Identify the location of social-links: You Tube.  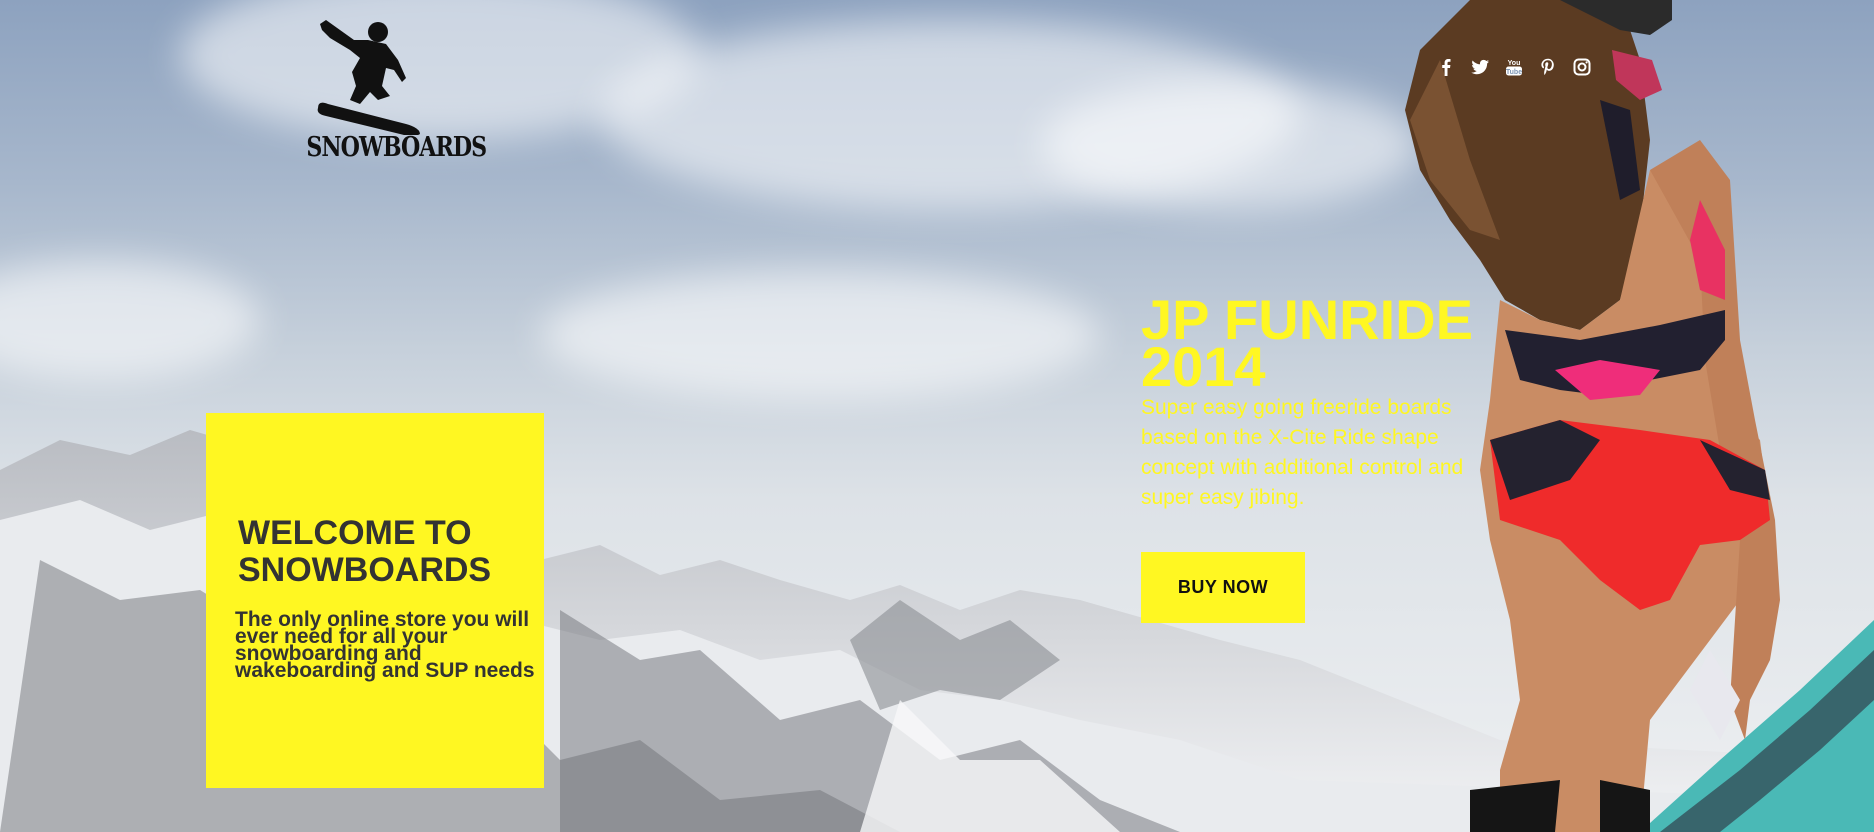
(1514, 67).